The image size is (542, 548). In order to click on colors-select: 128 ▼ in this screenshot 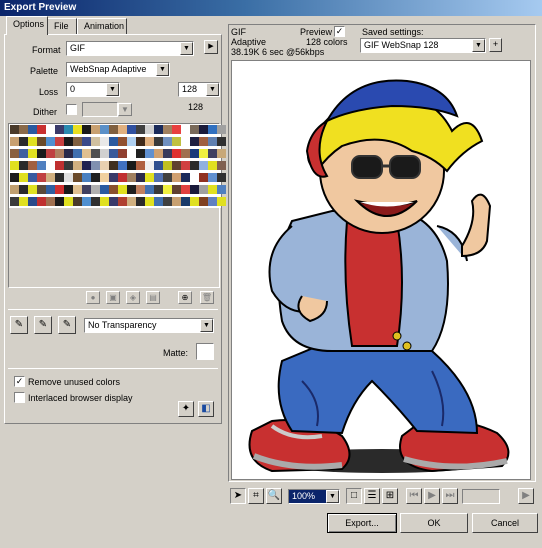, I will do `click(199, 89)`.